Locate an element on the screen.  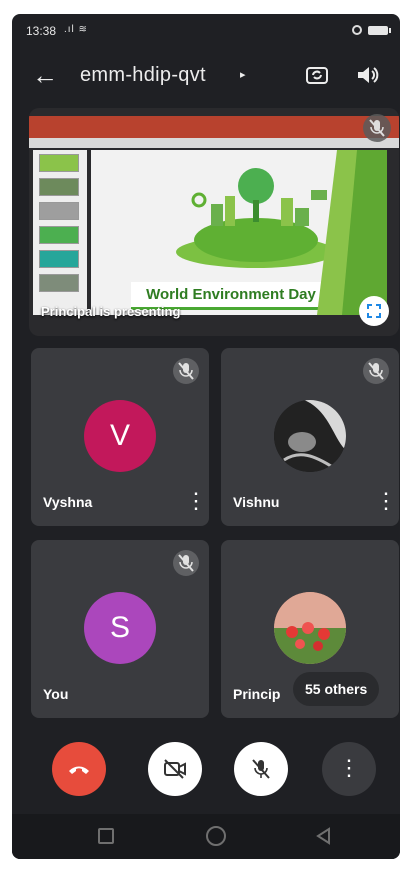
slide-thumbnails is located at coordinates (60, 232).